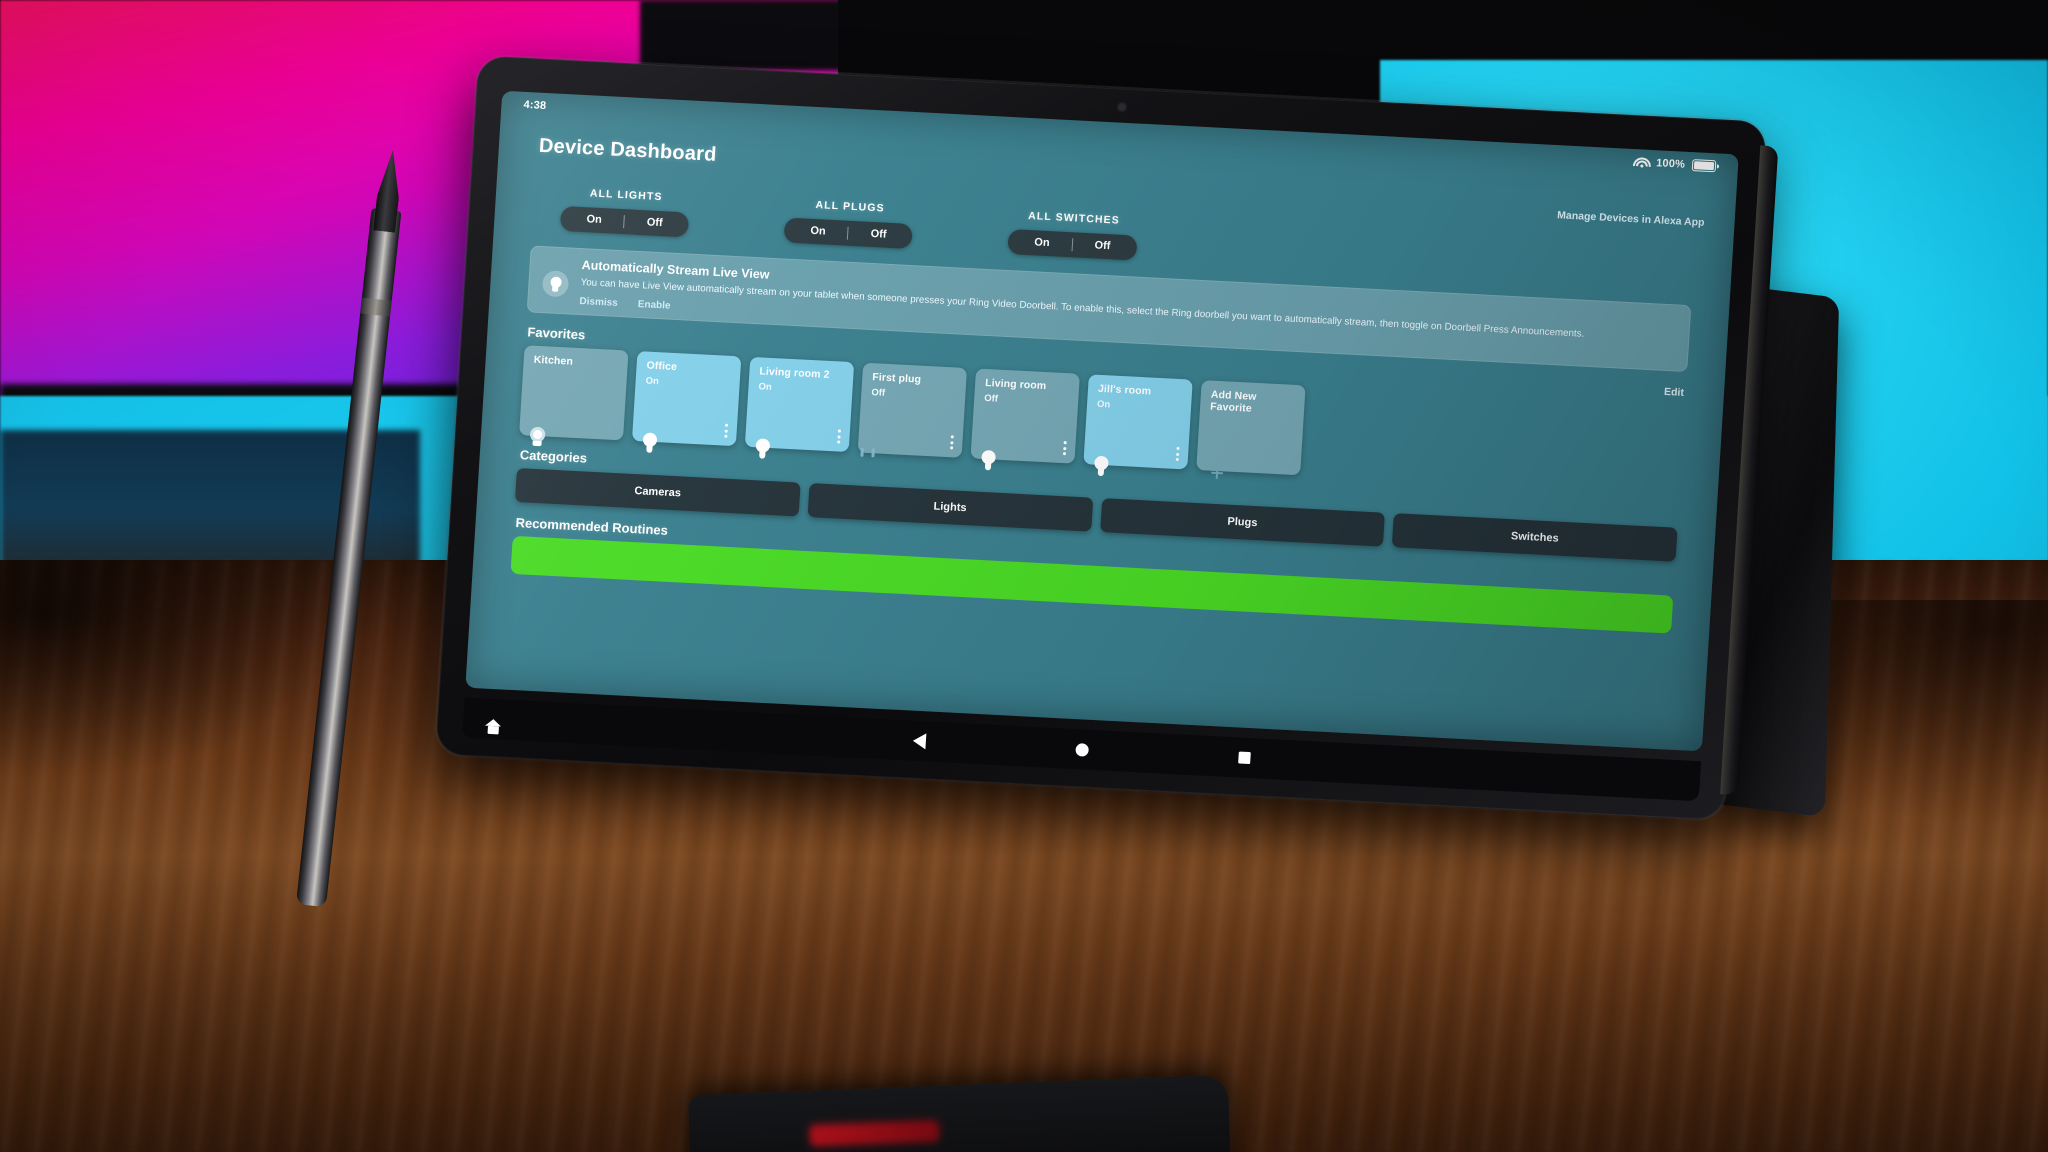 The image size is (2048, 1152). I want to click on group-toggle-label: ALL PLUGS, so click(850, 207).